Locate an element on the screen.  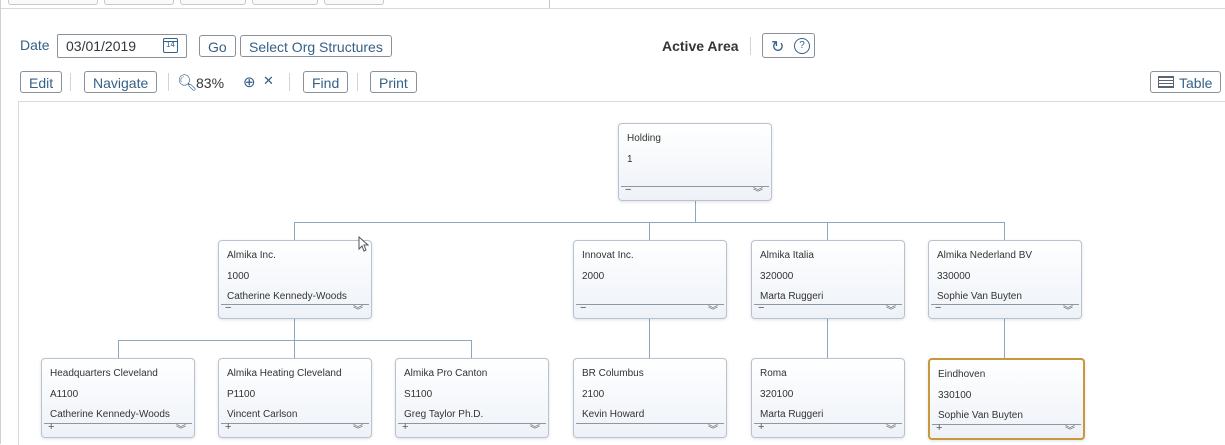
org-node-code: 1 is located at coordinates (630, 159).